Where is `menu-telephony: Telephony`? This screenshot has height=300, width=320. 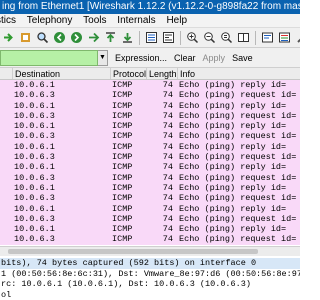
menu-telephony: Telephony is located at coordinates (50, 20).